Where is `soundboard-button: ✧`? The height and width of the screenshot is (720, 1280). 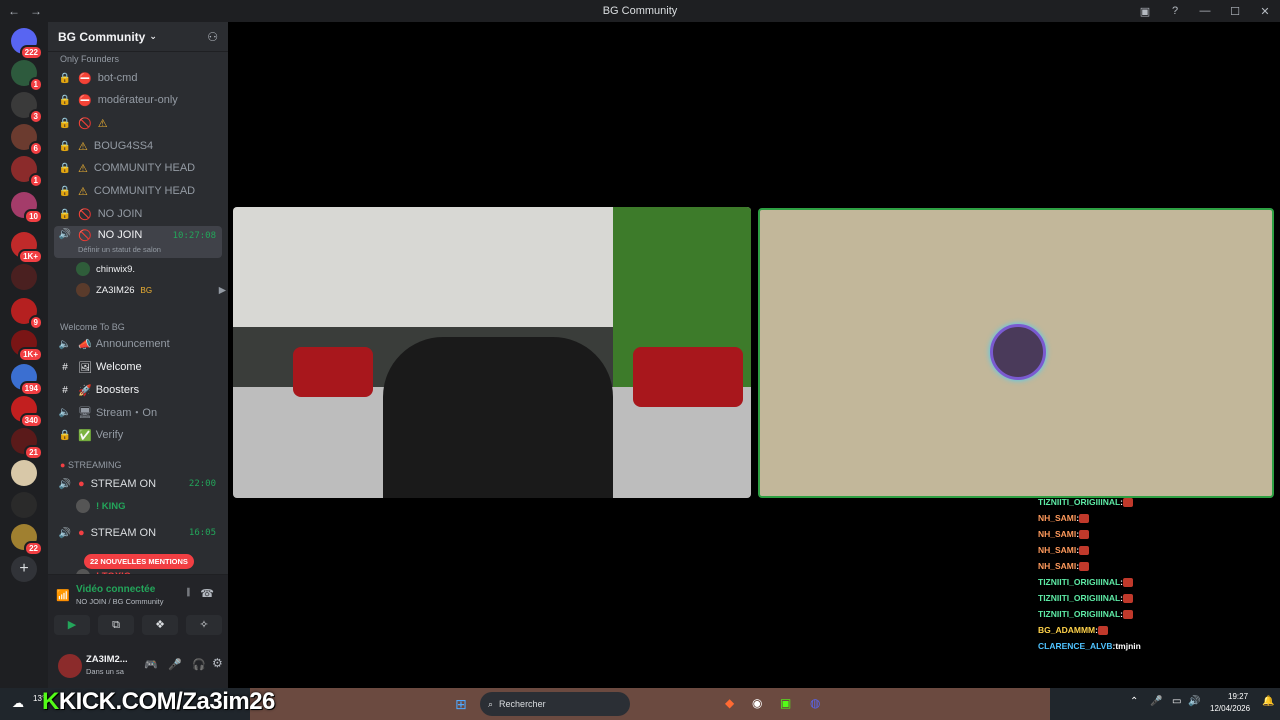
soundboard-button: ✧ is located at coordinates (204, 625).